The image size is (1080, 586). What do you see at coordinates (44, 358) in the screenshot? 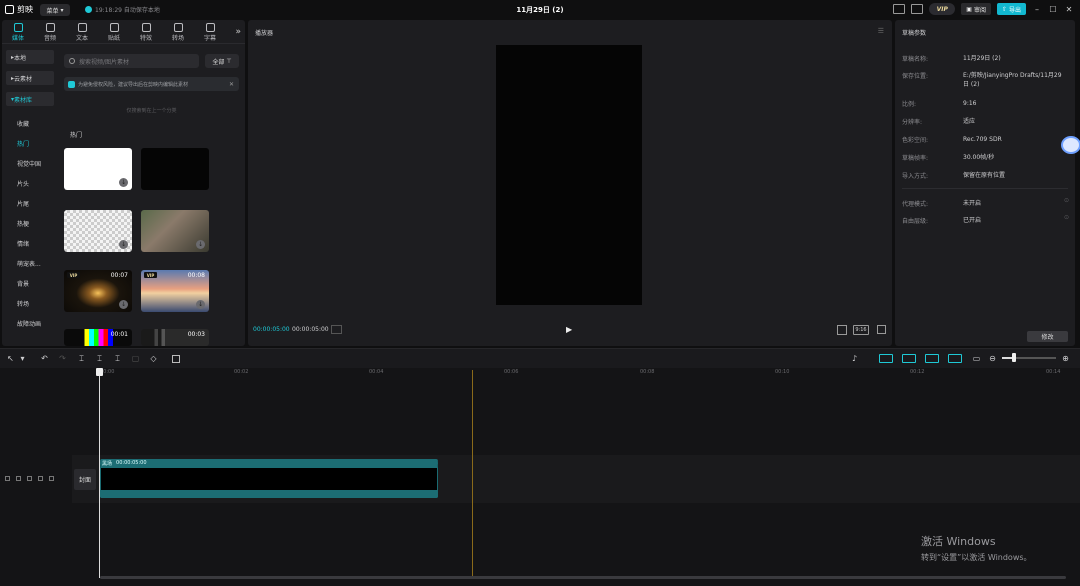
I see `undo-icon: ↶` at bounding box center [44, 358].